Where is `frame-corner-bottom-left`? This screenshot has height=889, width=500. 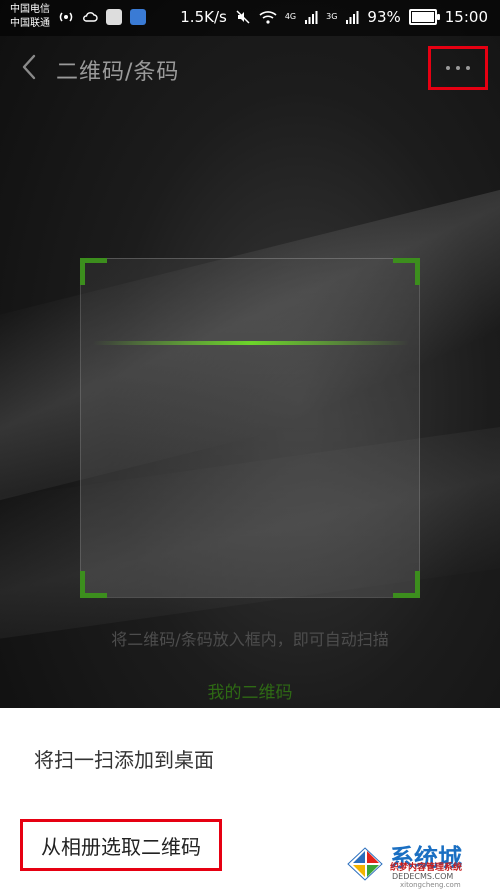 frame-corner-bottom-left is located at coordinates (93, 584).